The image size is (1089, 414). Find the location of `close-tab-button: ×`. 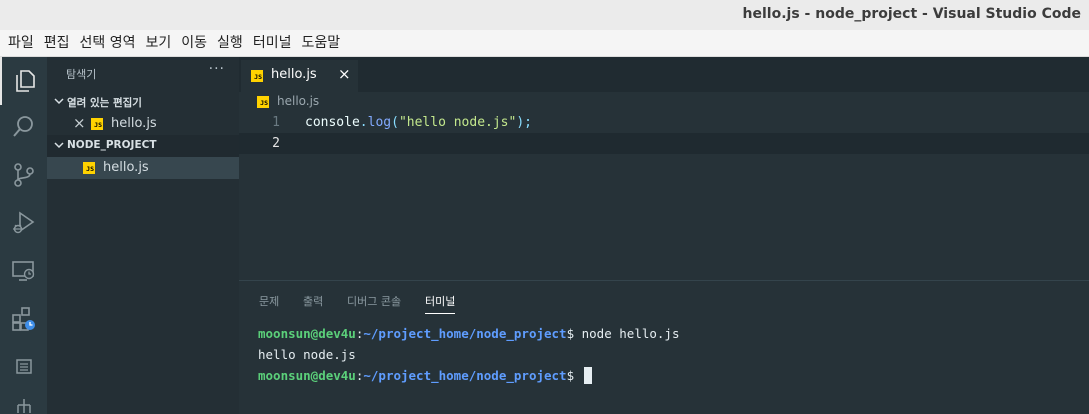

close-tab-button: × is located at coordinates (344, 74).